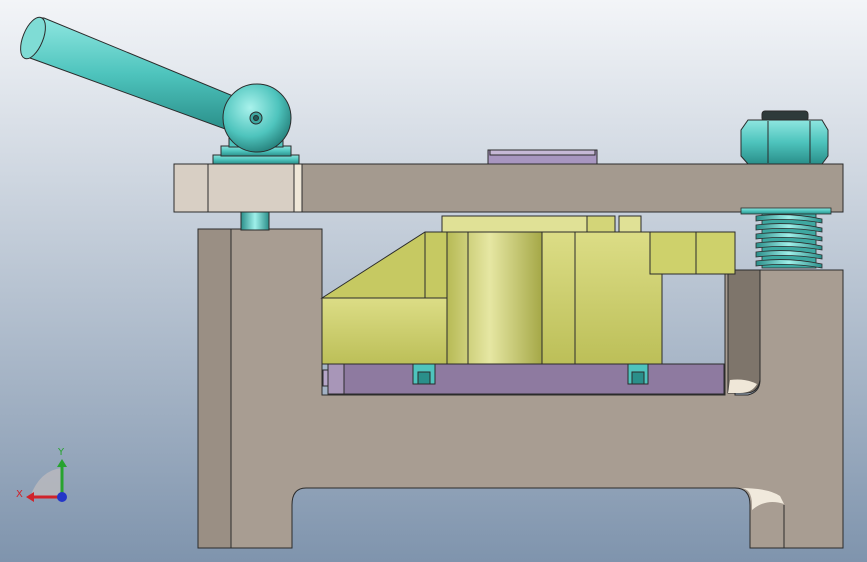  Describe the element at coordinates (325, 378) in the screenshot. I see `purple-plate-left-tab` at that location.